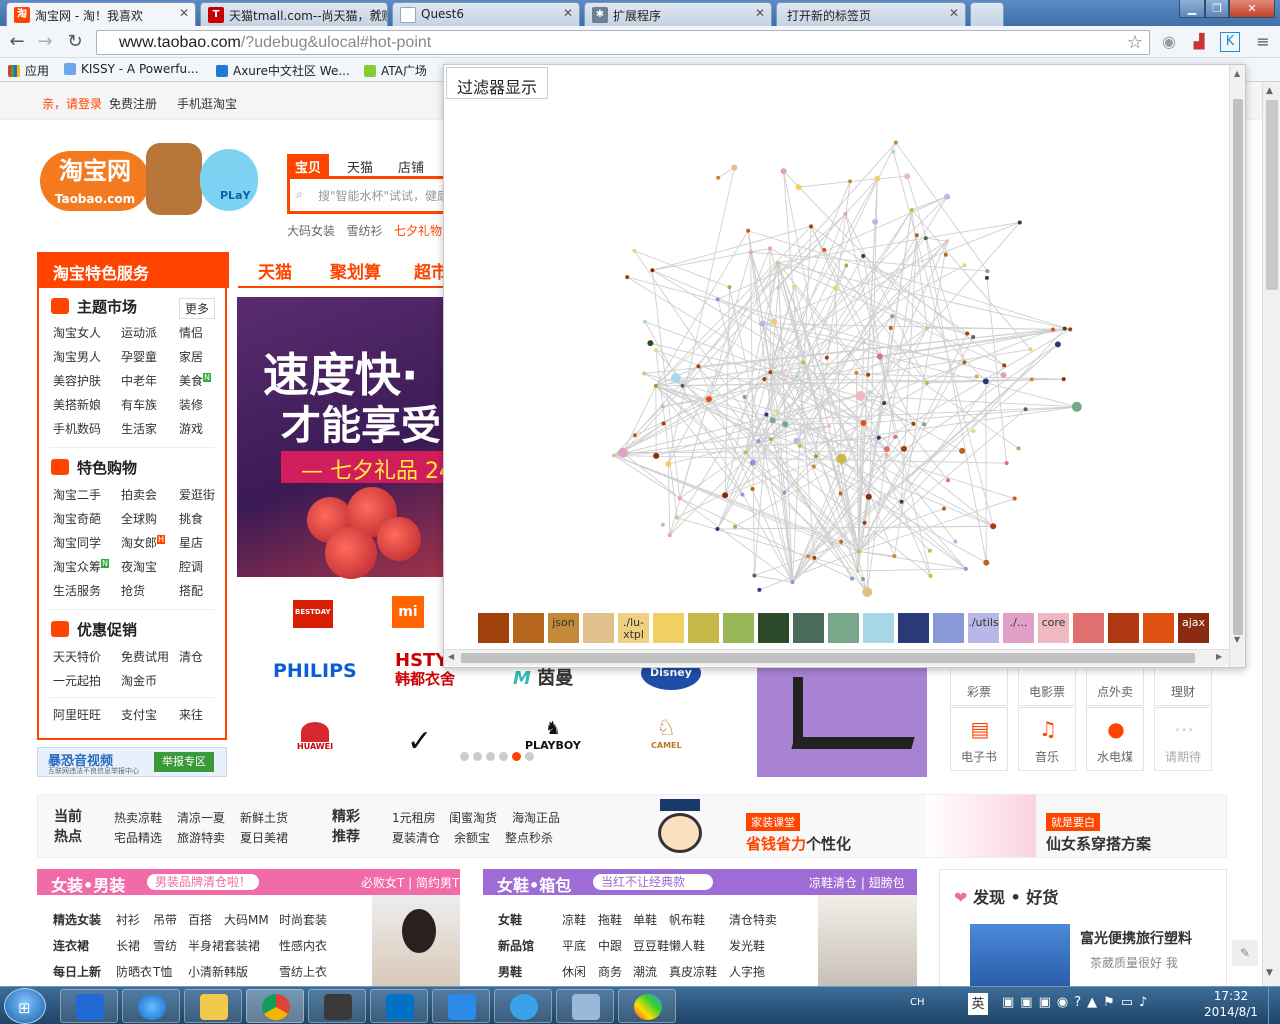 This screenshot has height=1024, width=1280. I want to click on taskbar-app-mp, so click(89, 1006).